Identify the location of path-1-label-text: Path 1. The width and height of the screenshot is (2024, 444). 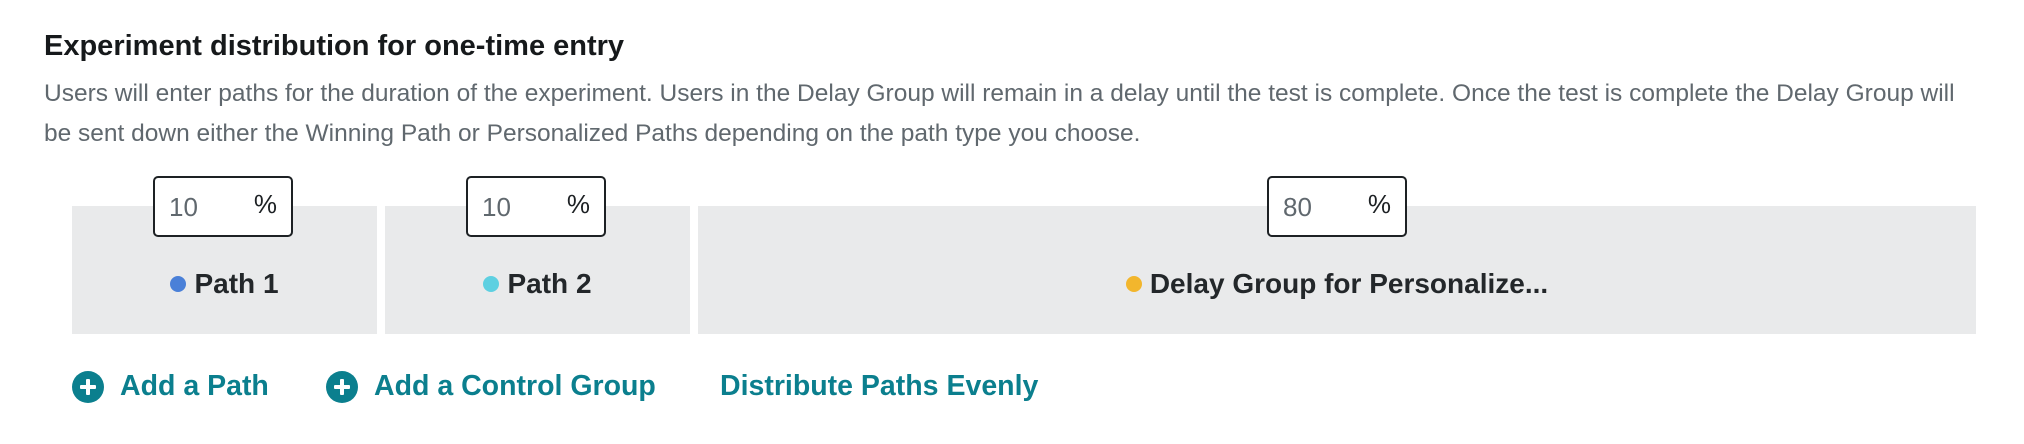
(236, 283).